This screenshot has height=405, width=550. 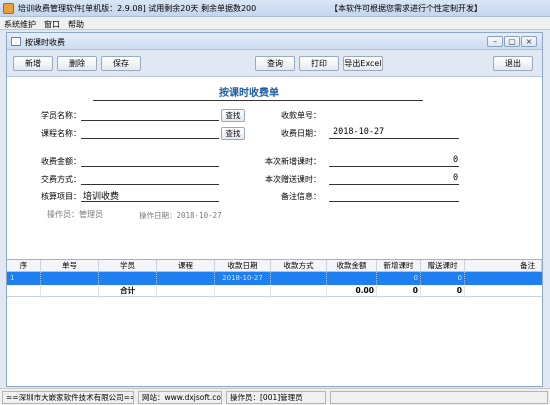 I want to click on col-header-gift-hours: 赠送课时, so click(x=443, y=266).